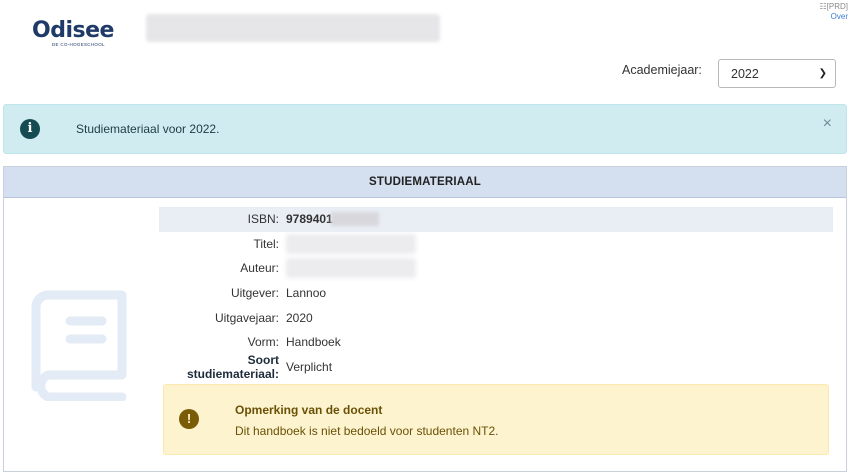 Image resolution: width=850 pixels, height=475 pixels. Describe the element at coordinates (351, 268) in the screenshot. I see `redacted-author` at that location.